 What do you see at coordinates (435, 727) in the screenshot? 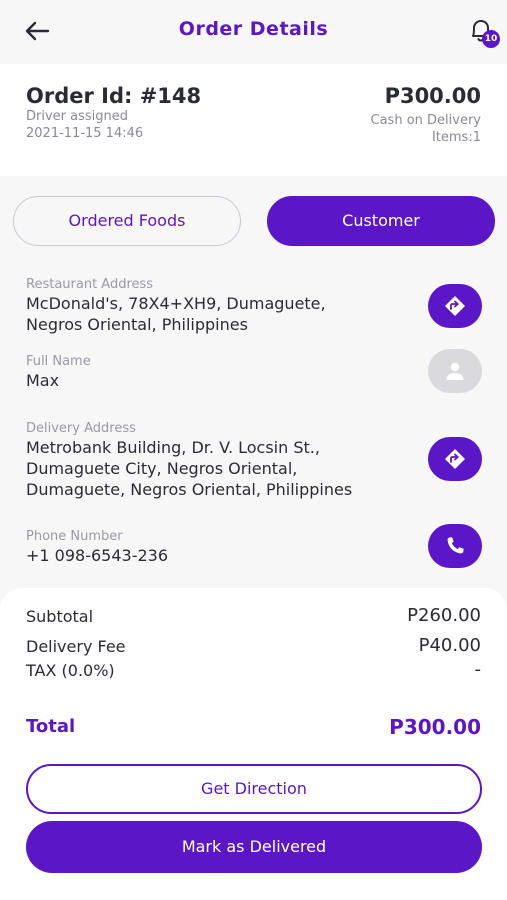
I see `total-value: P300.00` at bounding box center [435, 727].